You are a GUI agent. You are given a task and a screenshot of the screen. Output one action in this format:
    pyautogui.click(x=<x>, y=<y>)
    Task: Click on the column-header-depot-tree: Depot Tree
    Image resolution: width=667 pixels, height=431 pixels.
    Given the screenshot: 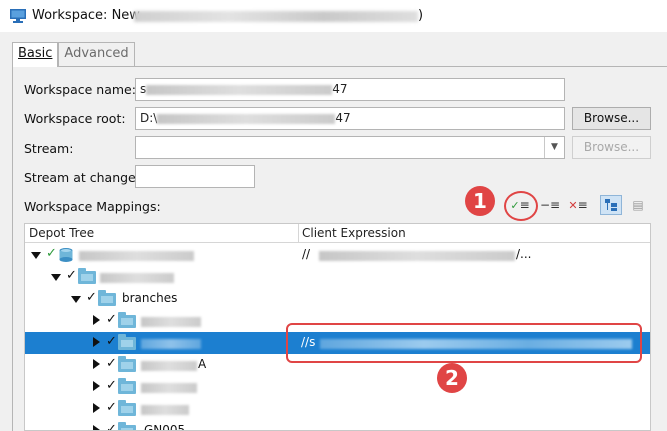 What is the action you would take?
    pyautogui.click(x=61, y=233)
    